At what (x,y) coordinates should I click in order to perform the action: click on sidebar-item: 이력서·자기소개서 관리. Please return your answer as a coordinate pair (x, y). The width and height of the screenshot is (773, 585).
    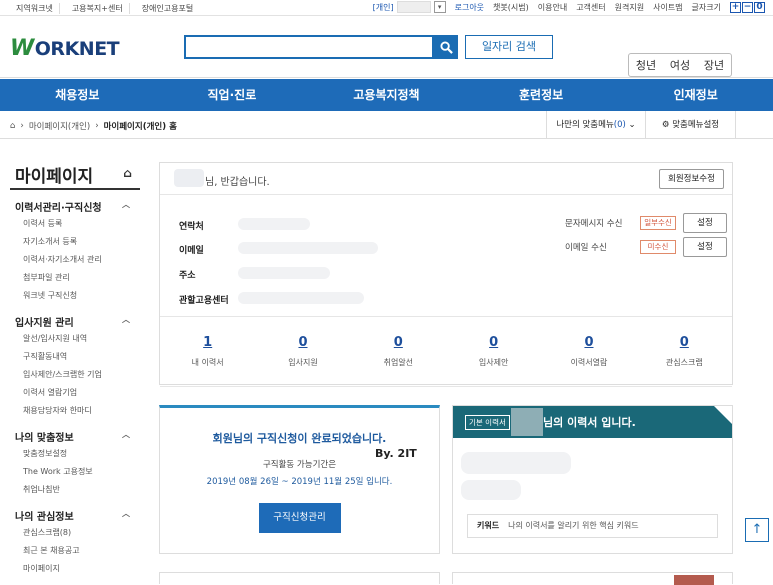
    Looking at the image, I should click on (75, 260).